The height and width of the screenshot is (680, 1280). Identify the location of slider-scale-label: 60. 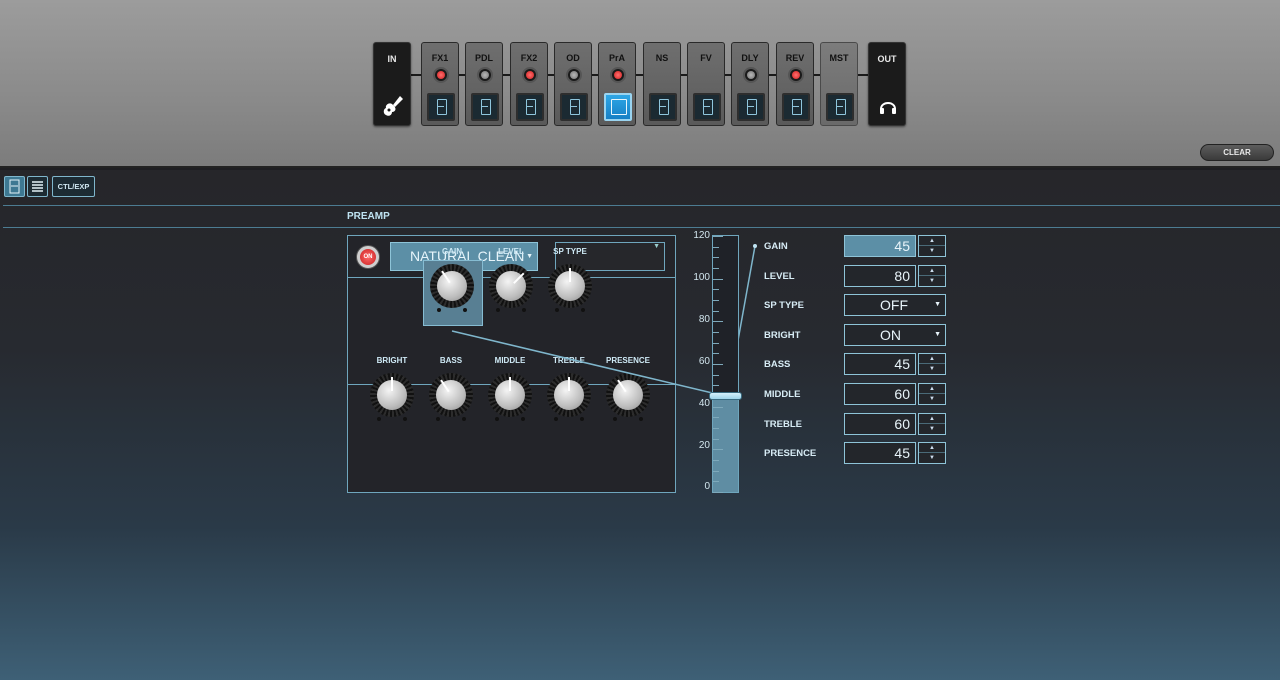
(704, 361).